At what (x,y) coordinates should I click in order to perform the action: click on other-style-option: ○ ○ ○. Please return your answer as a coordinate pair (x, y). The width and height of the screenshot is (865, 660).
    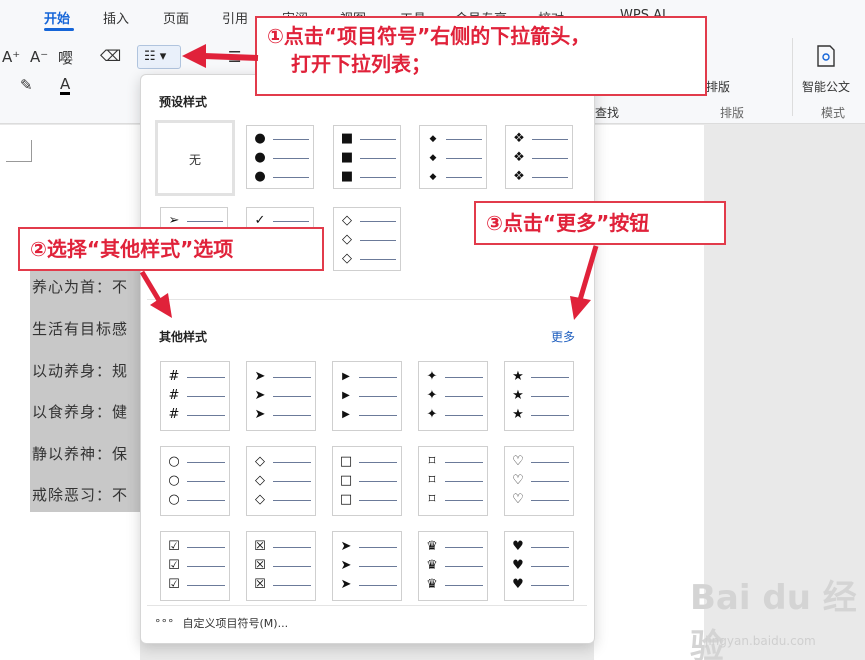
    Looking at the image, I should click on (195, 481).